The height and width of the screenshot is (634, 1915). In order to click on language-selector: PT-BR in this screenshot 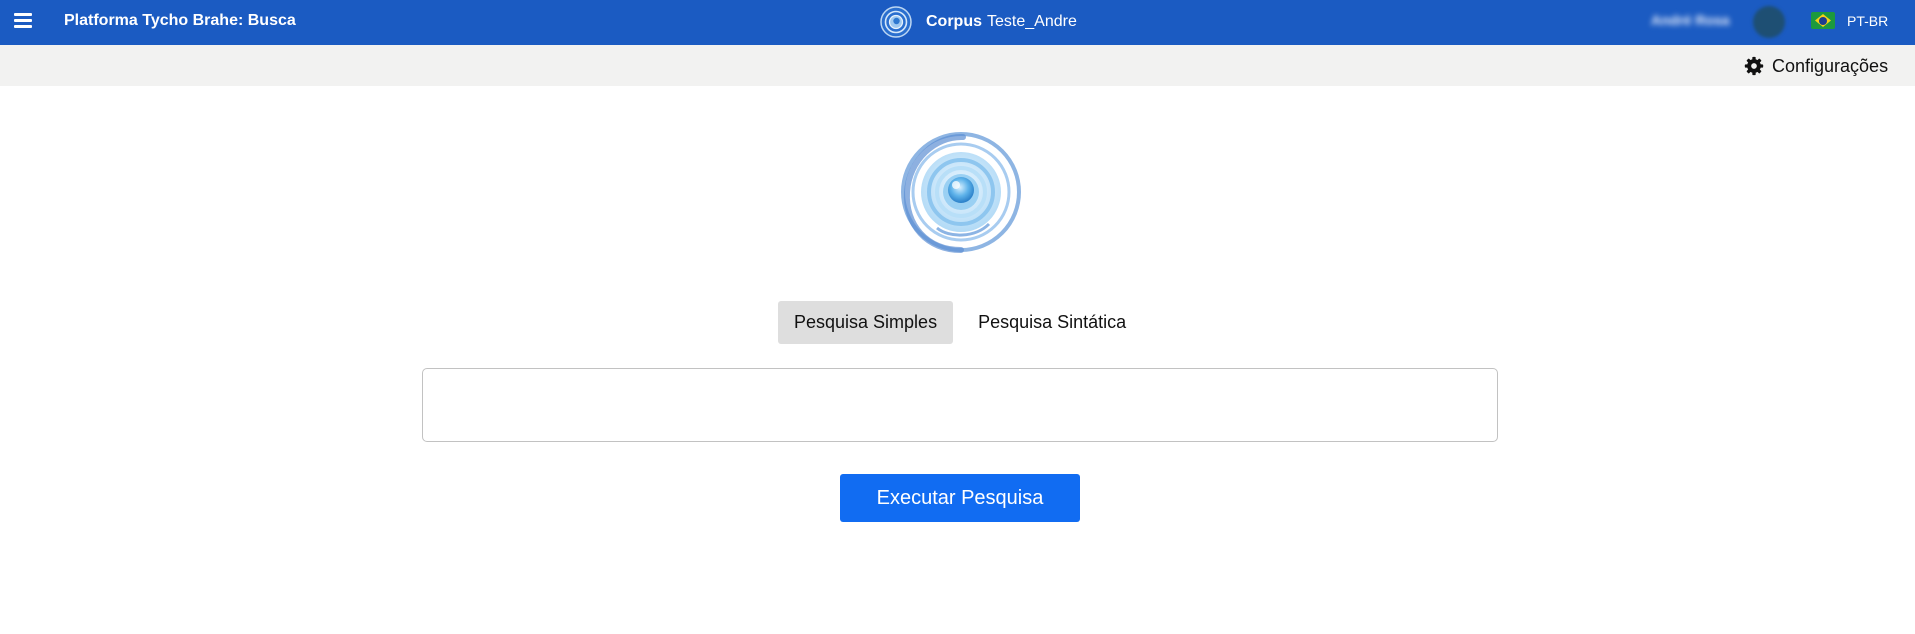, I will do `click(1867, 21)`.